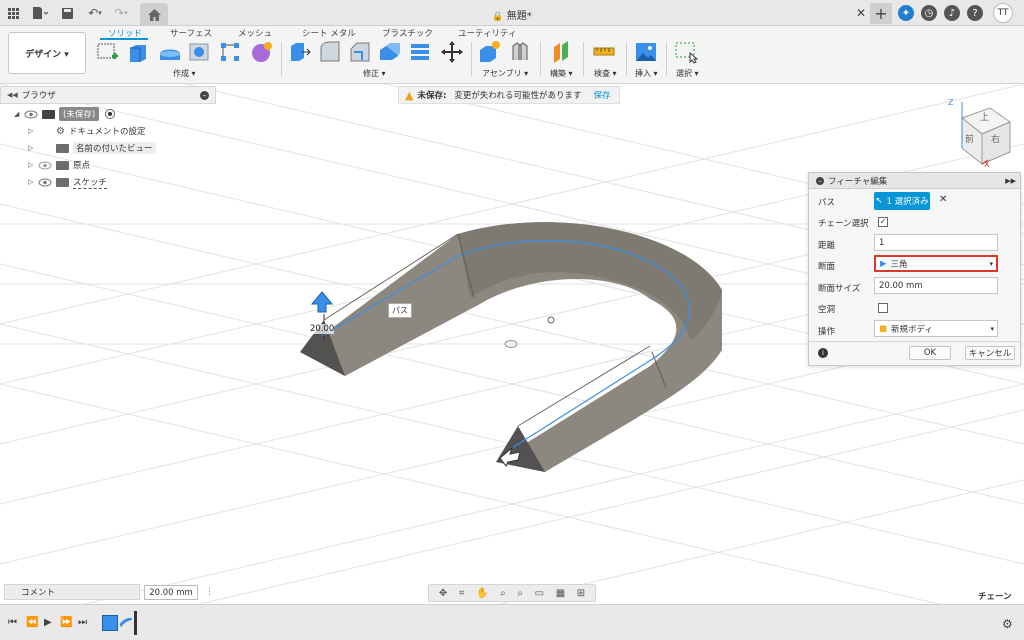 This screenshot has width=1024, height=640. I want to click on clear-selection-icon: ✕, so click(943, 199).